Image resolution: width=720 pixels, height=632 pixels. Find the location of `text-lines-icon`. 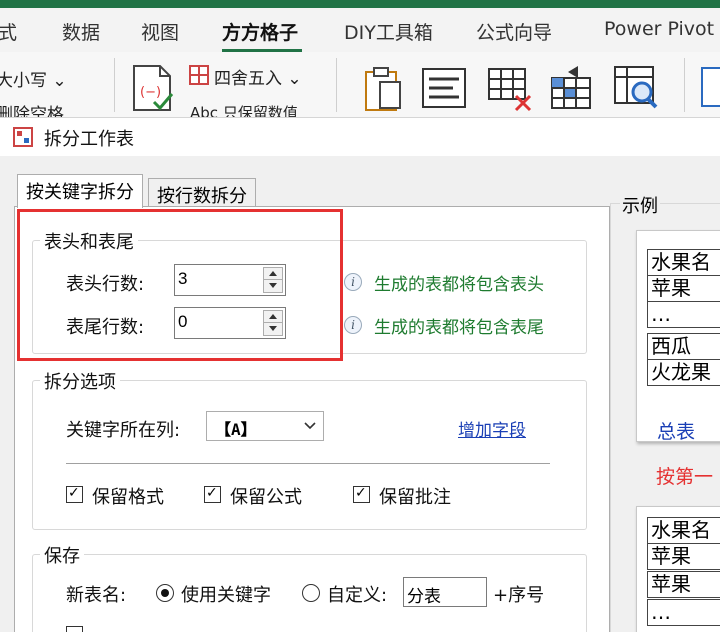

text-lines-icon is located at coordinates (444, 88).